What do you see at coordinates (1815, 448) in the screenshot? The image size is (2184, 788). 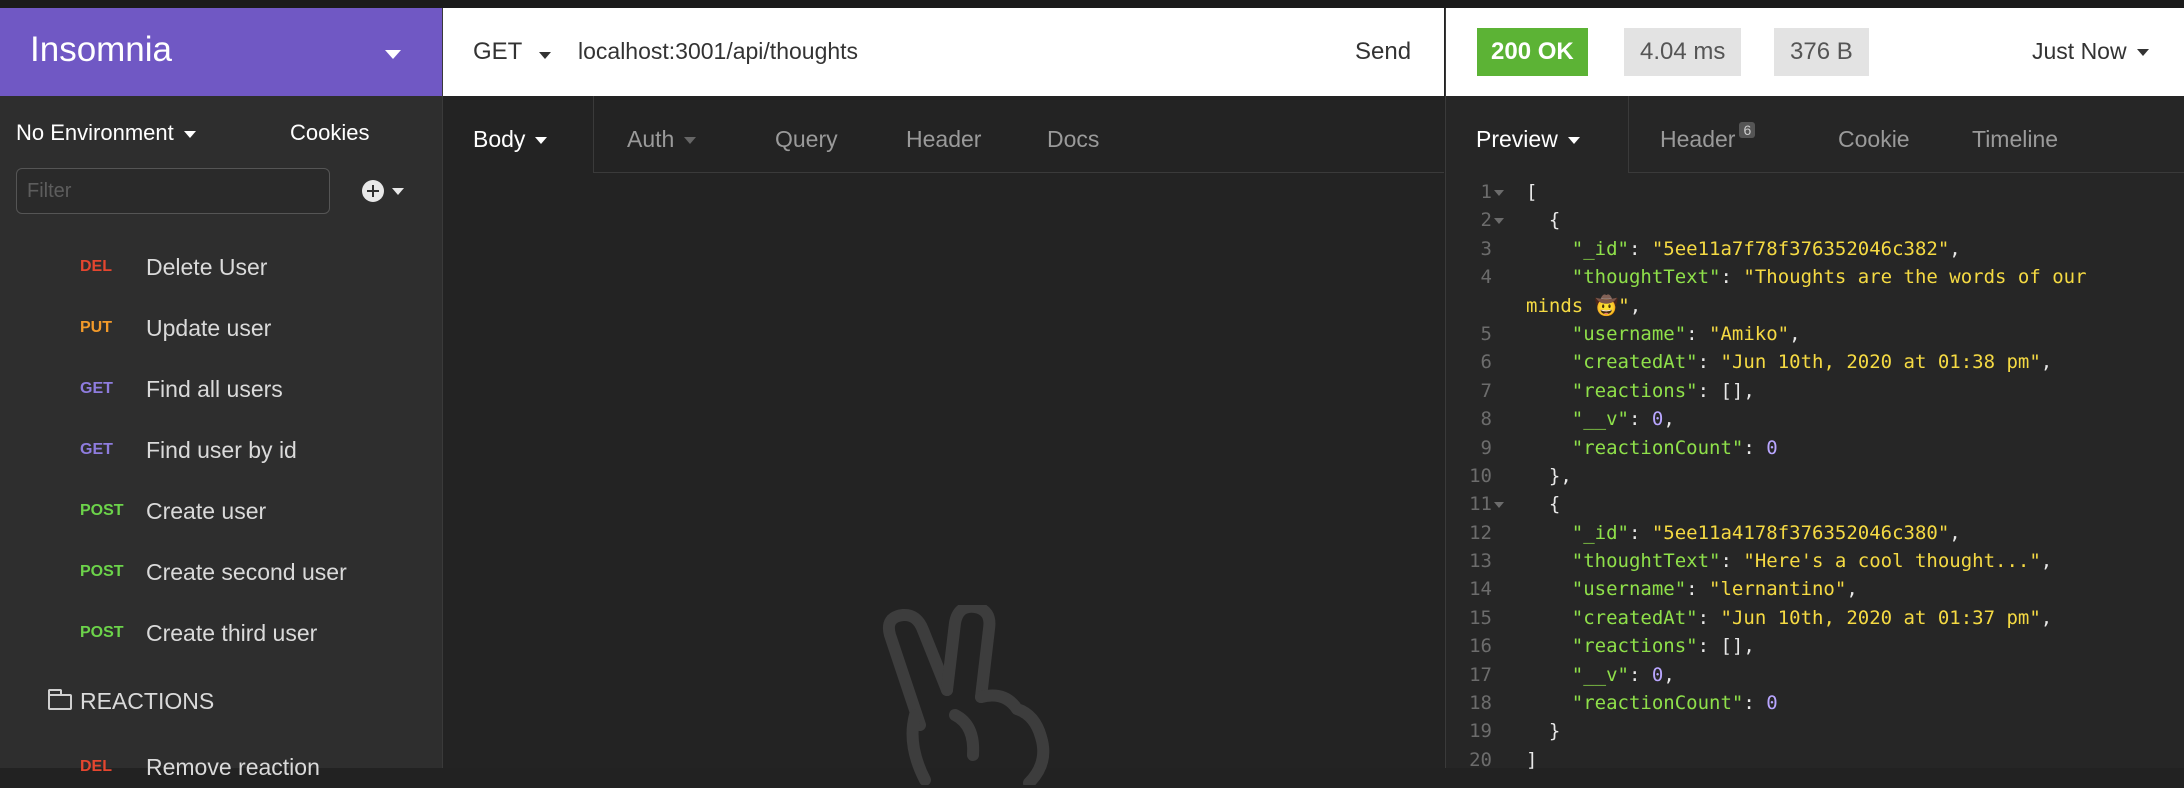 I see `code-line: 9 "reactionCount": 0` at bounding box center [1815, 448].